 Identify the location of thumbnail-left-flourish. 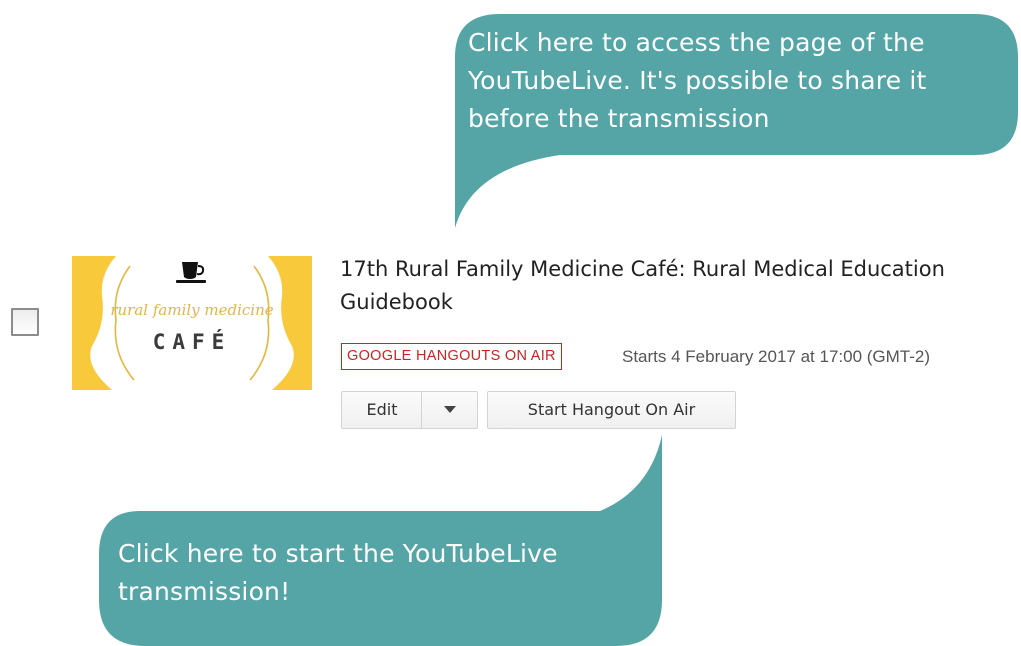
(124, 323).